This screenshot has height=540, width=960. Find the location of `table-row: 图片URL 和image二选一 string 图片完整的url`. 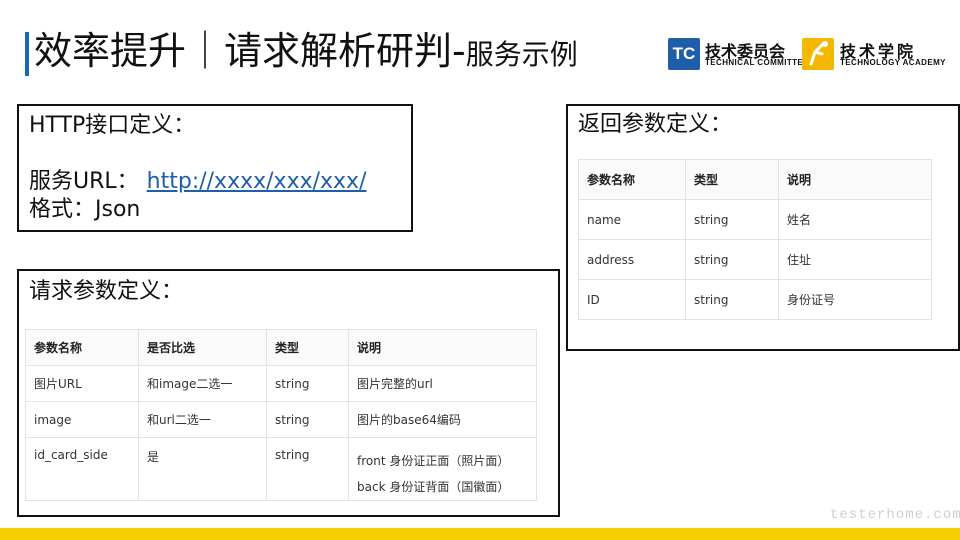

table-row: 图片URL 和image二选一 string 图片完整的url is located at coordinates (281, 383).